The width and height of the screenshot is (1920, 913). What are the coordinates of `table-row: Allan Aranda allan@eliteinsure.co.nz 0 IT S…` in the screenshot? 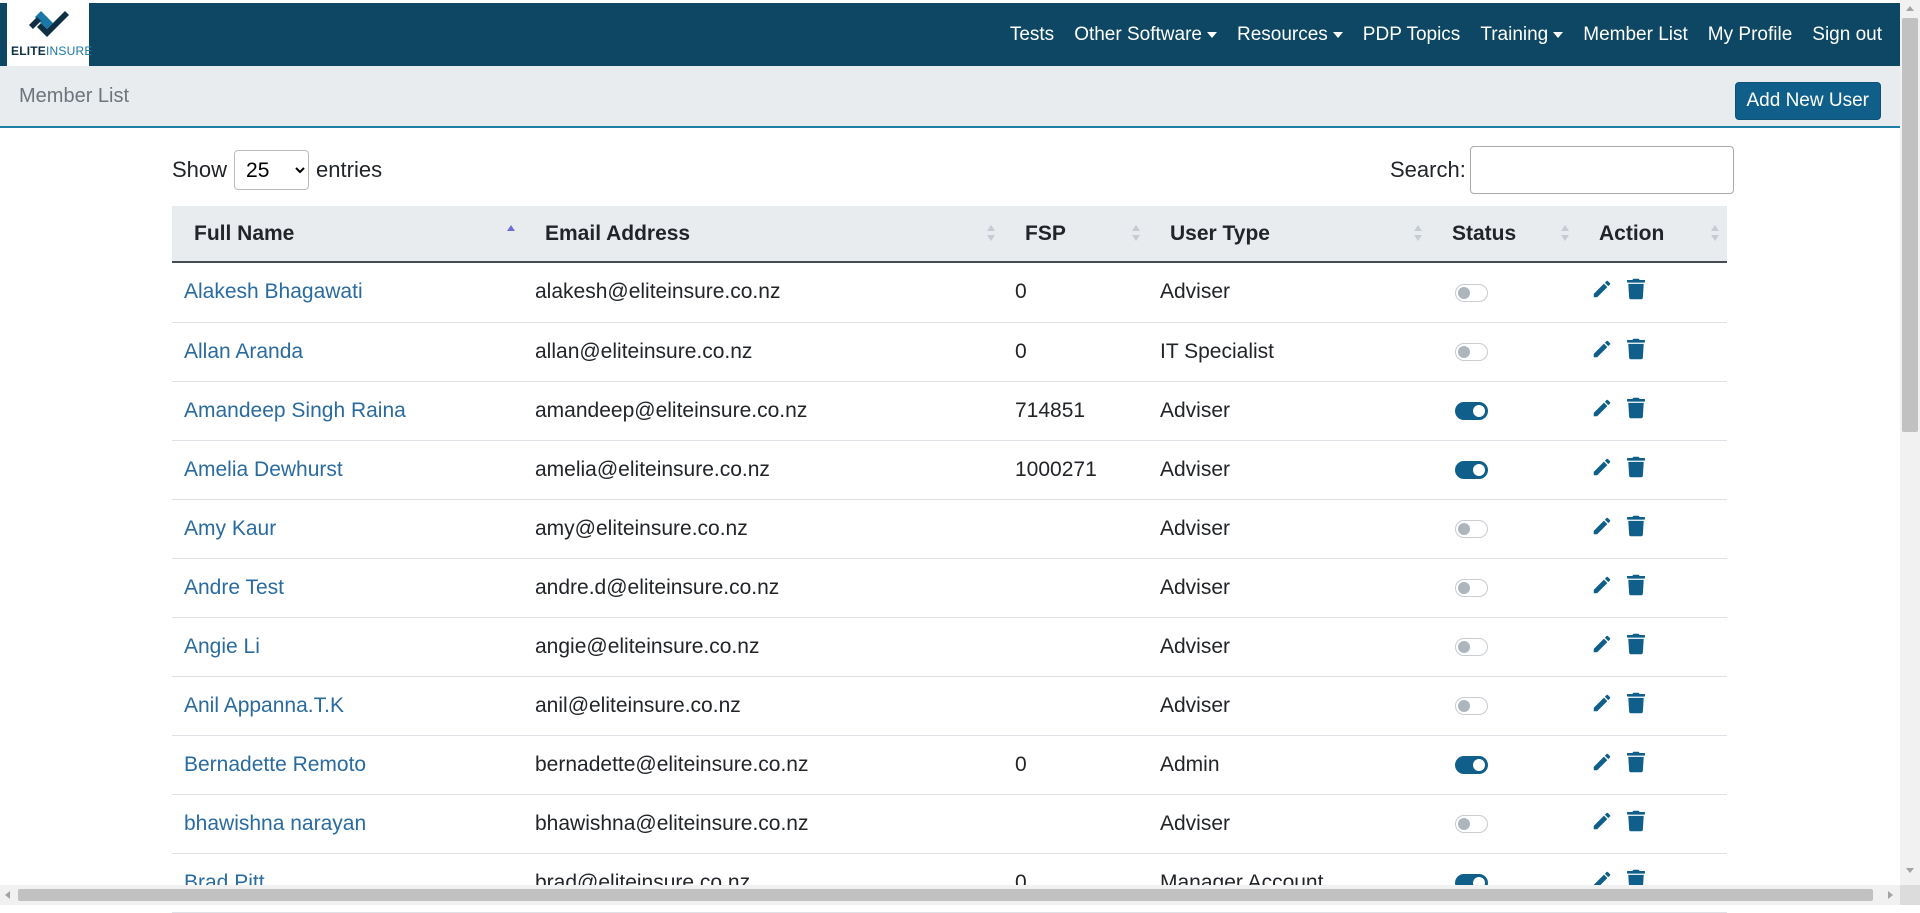 It's located at (949, 352).